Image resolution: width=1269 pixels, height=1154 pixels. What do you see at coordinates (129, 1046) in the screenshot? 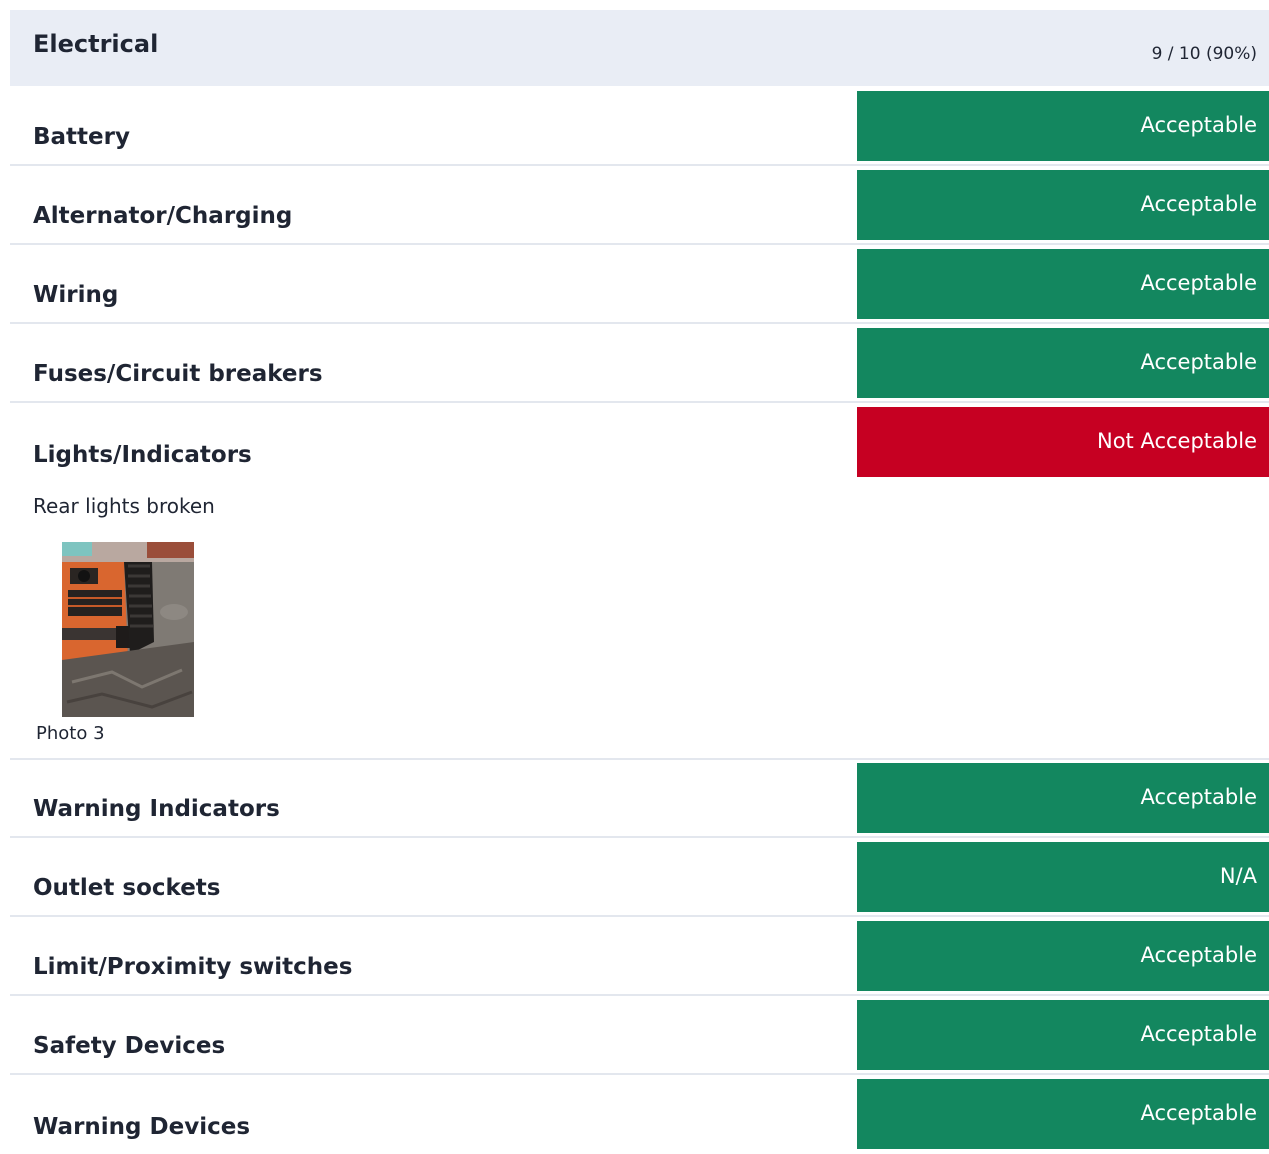
I see `item-label: Safety Devices` at bounding box center [129, 1046].